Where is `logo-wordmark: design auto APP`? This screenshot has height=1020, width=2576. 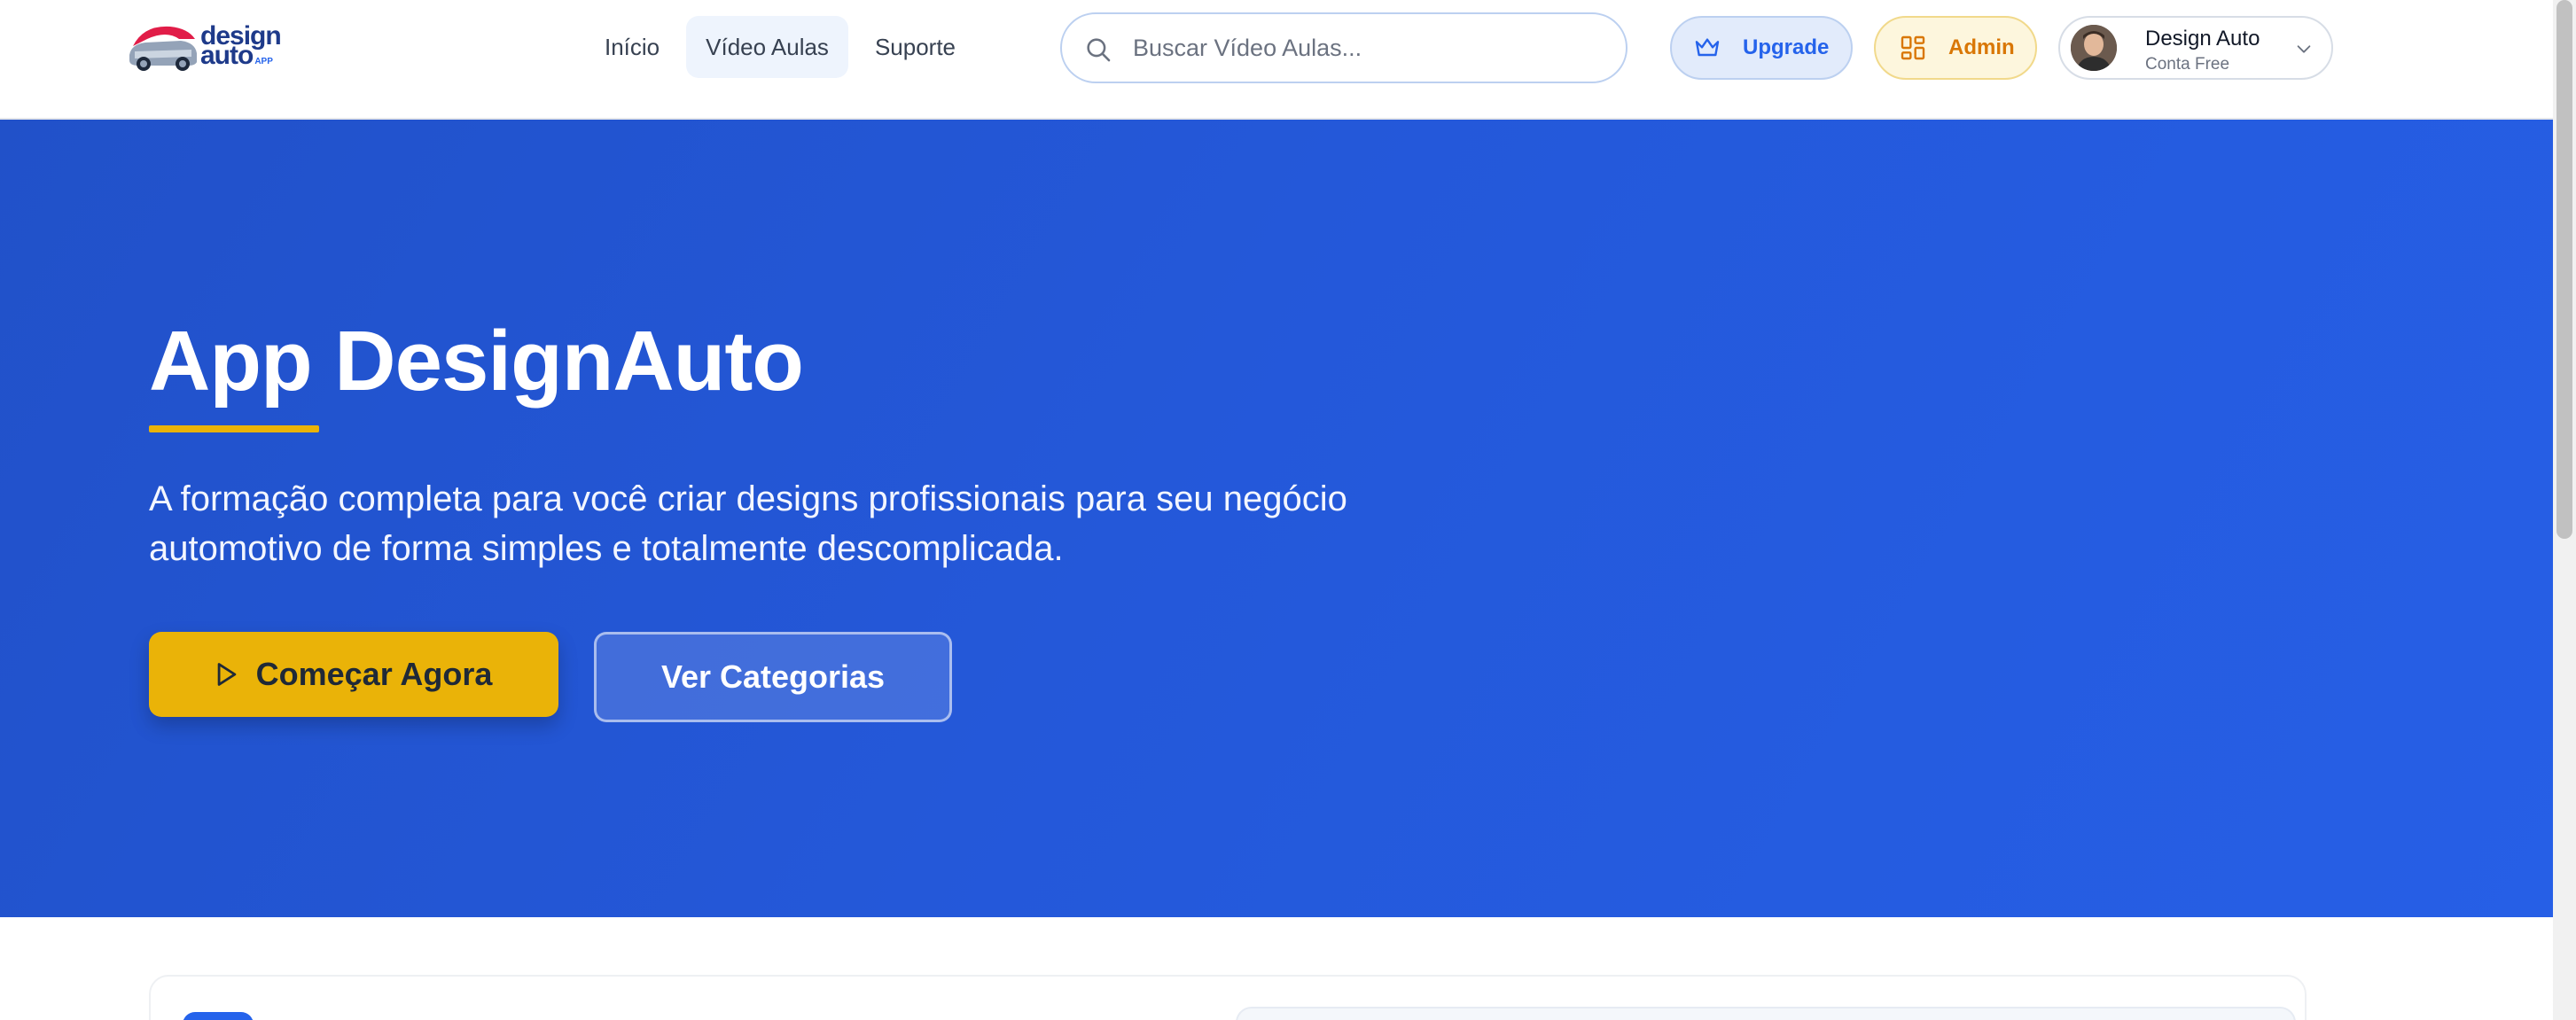 logo-wordmark: design auto APP is located at coordinates (241, 47).